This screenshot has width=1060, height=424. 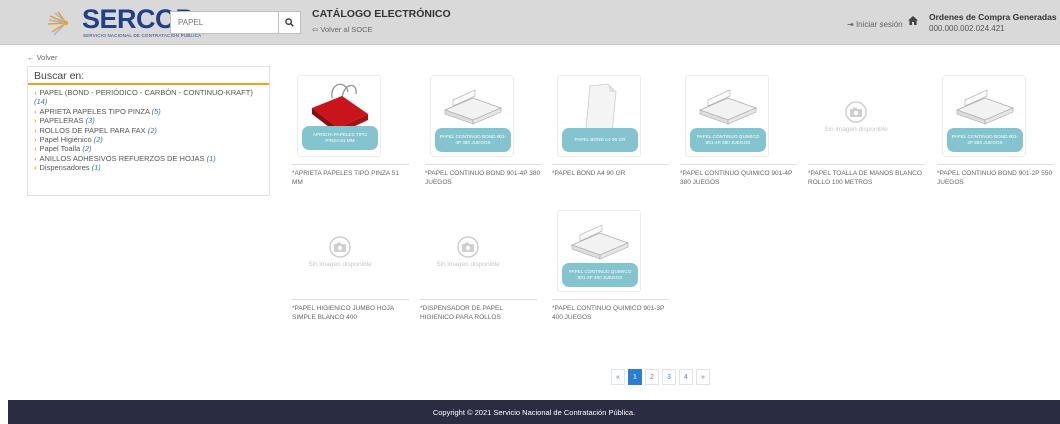 I want to click on orders-number: 000.000.002.024.421, so click(x=967, y=28).